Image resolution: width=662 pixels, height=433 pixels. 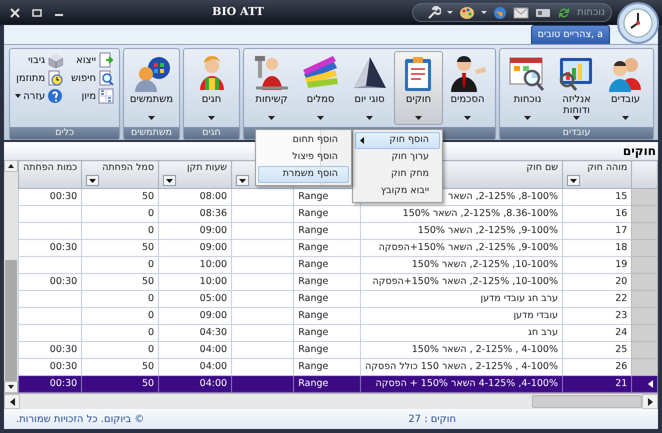 What do you see at coordinates (271, 88) in the screenshot?
I see `ribbon-button: קשיחות` at bounding box center [271, 88].